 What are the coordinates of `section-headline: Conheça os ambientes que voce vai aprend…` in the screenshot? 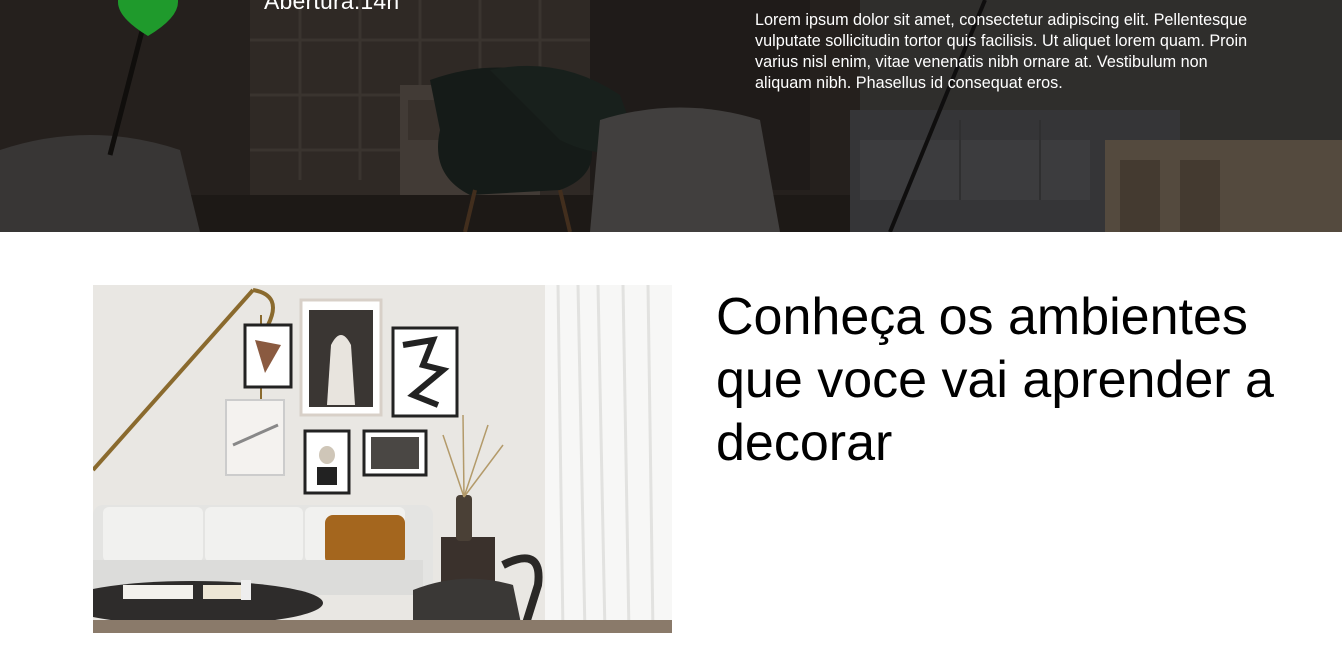 It's located at (995, 380).